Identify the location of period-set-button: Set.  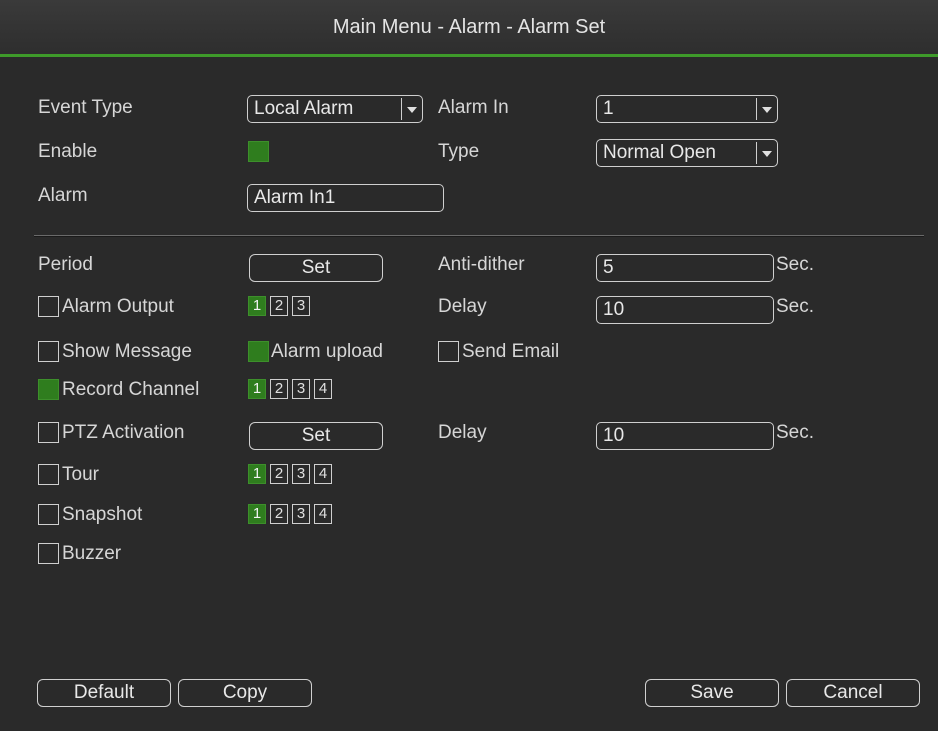
(316, 268).